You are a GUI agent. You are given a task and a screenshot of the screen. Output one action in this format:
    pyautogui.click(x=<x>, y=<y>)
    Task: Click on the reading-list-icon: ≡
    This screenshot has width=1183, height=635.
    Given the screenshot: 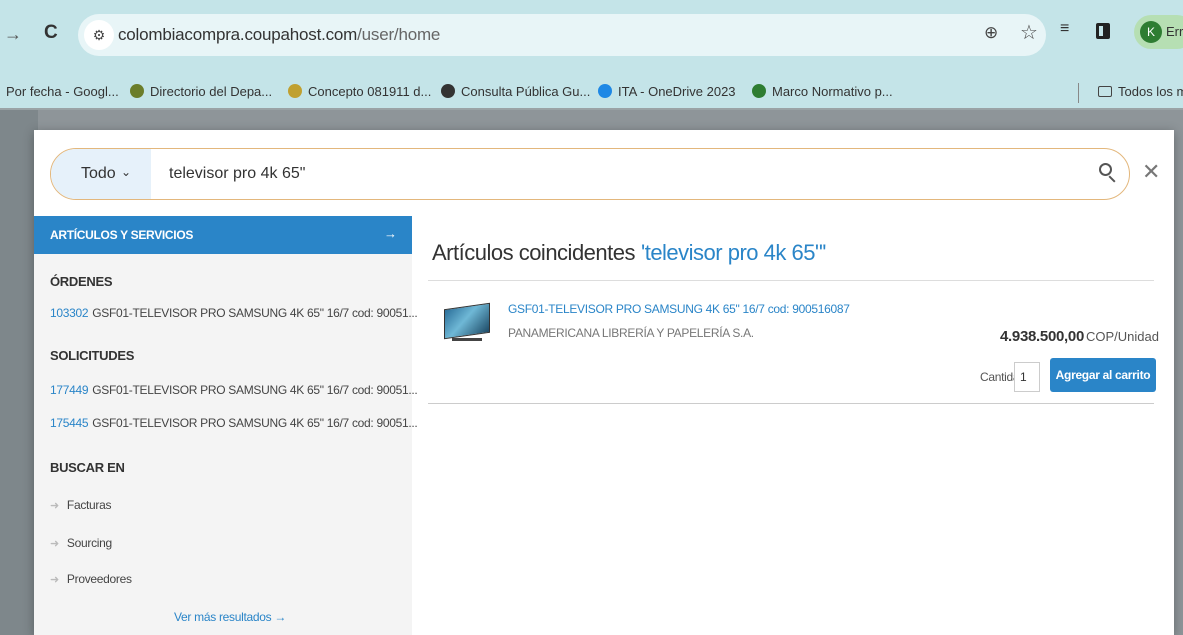 What is the action you would take?
    pyautogui.click(x=1064, y=29)
    